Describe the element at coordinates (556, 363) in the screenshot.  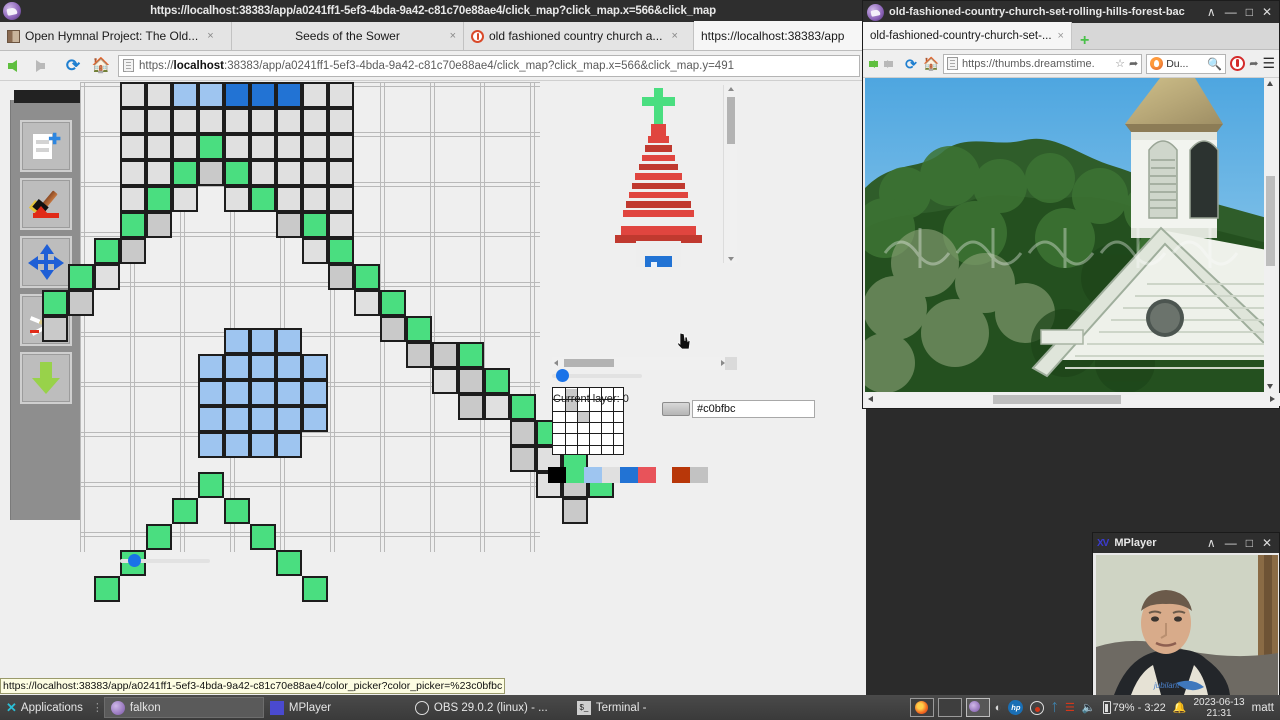
I see `scroll-left-icon` at that location.